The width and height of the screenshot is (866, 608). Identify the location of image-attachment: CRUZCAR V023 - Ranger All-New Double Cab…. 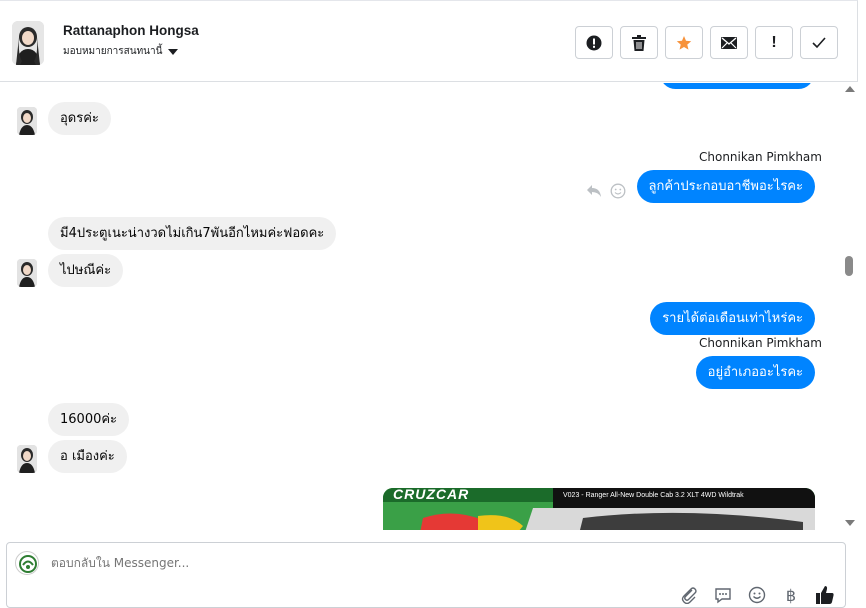
(599, 509).